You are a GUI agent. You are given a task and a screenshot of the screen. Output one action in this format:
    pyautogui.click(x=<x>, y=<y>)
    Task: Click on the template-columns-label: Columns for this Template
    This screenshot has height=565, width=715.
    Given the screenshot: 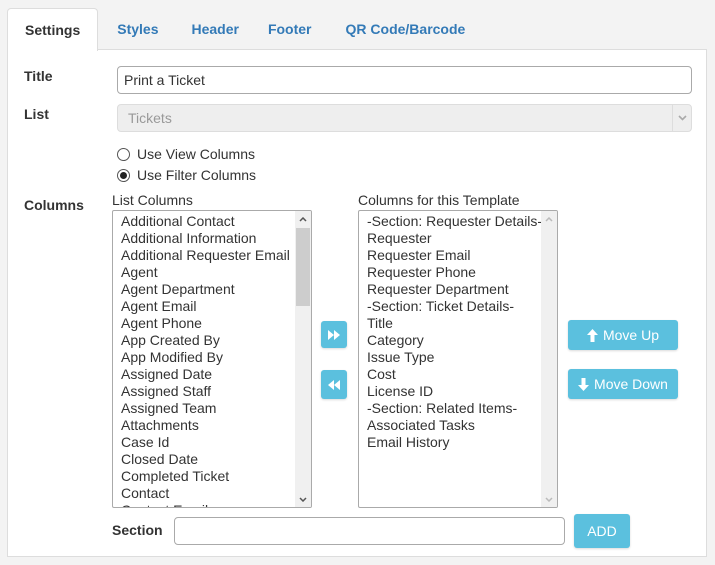 What is the action you would take?
    pyautogui.click(x=439, y=200)
    